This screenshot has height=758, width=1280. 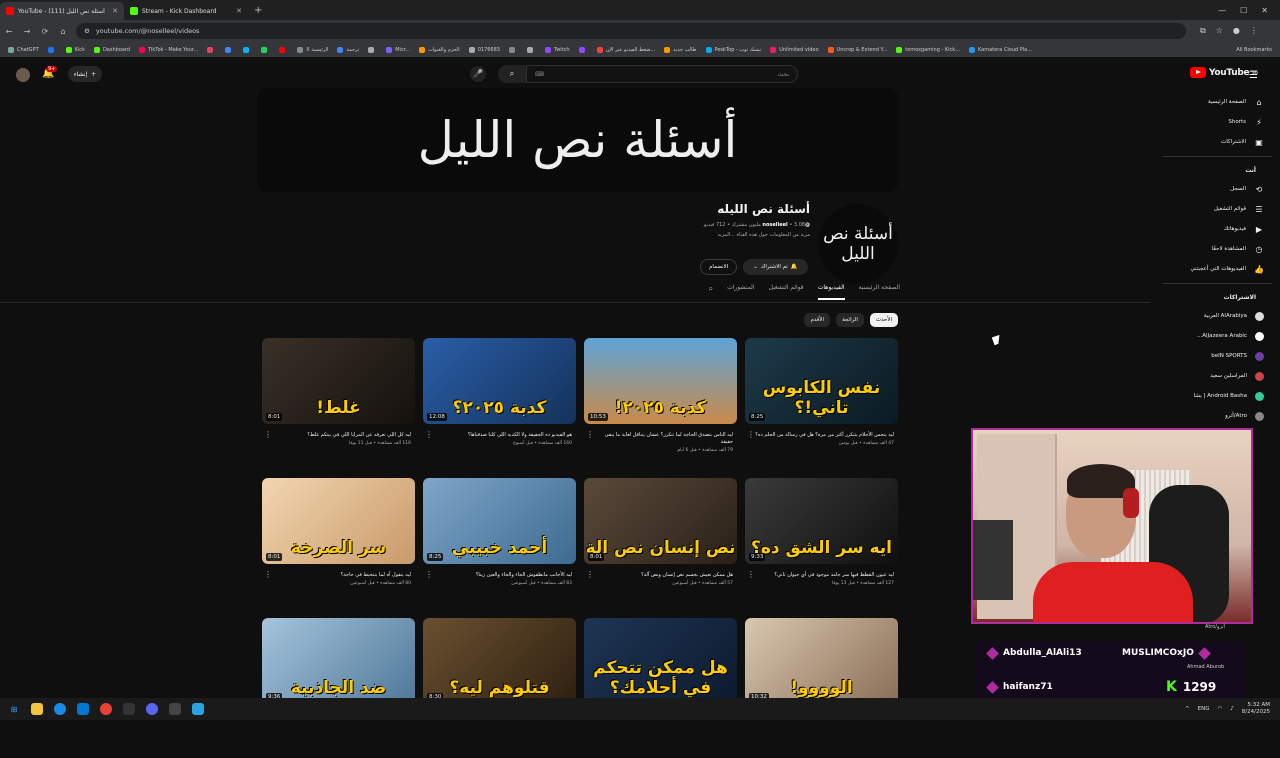 I want to click on sort-chip: الأقدم, so click(x=817, y=320).